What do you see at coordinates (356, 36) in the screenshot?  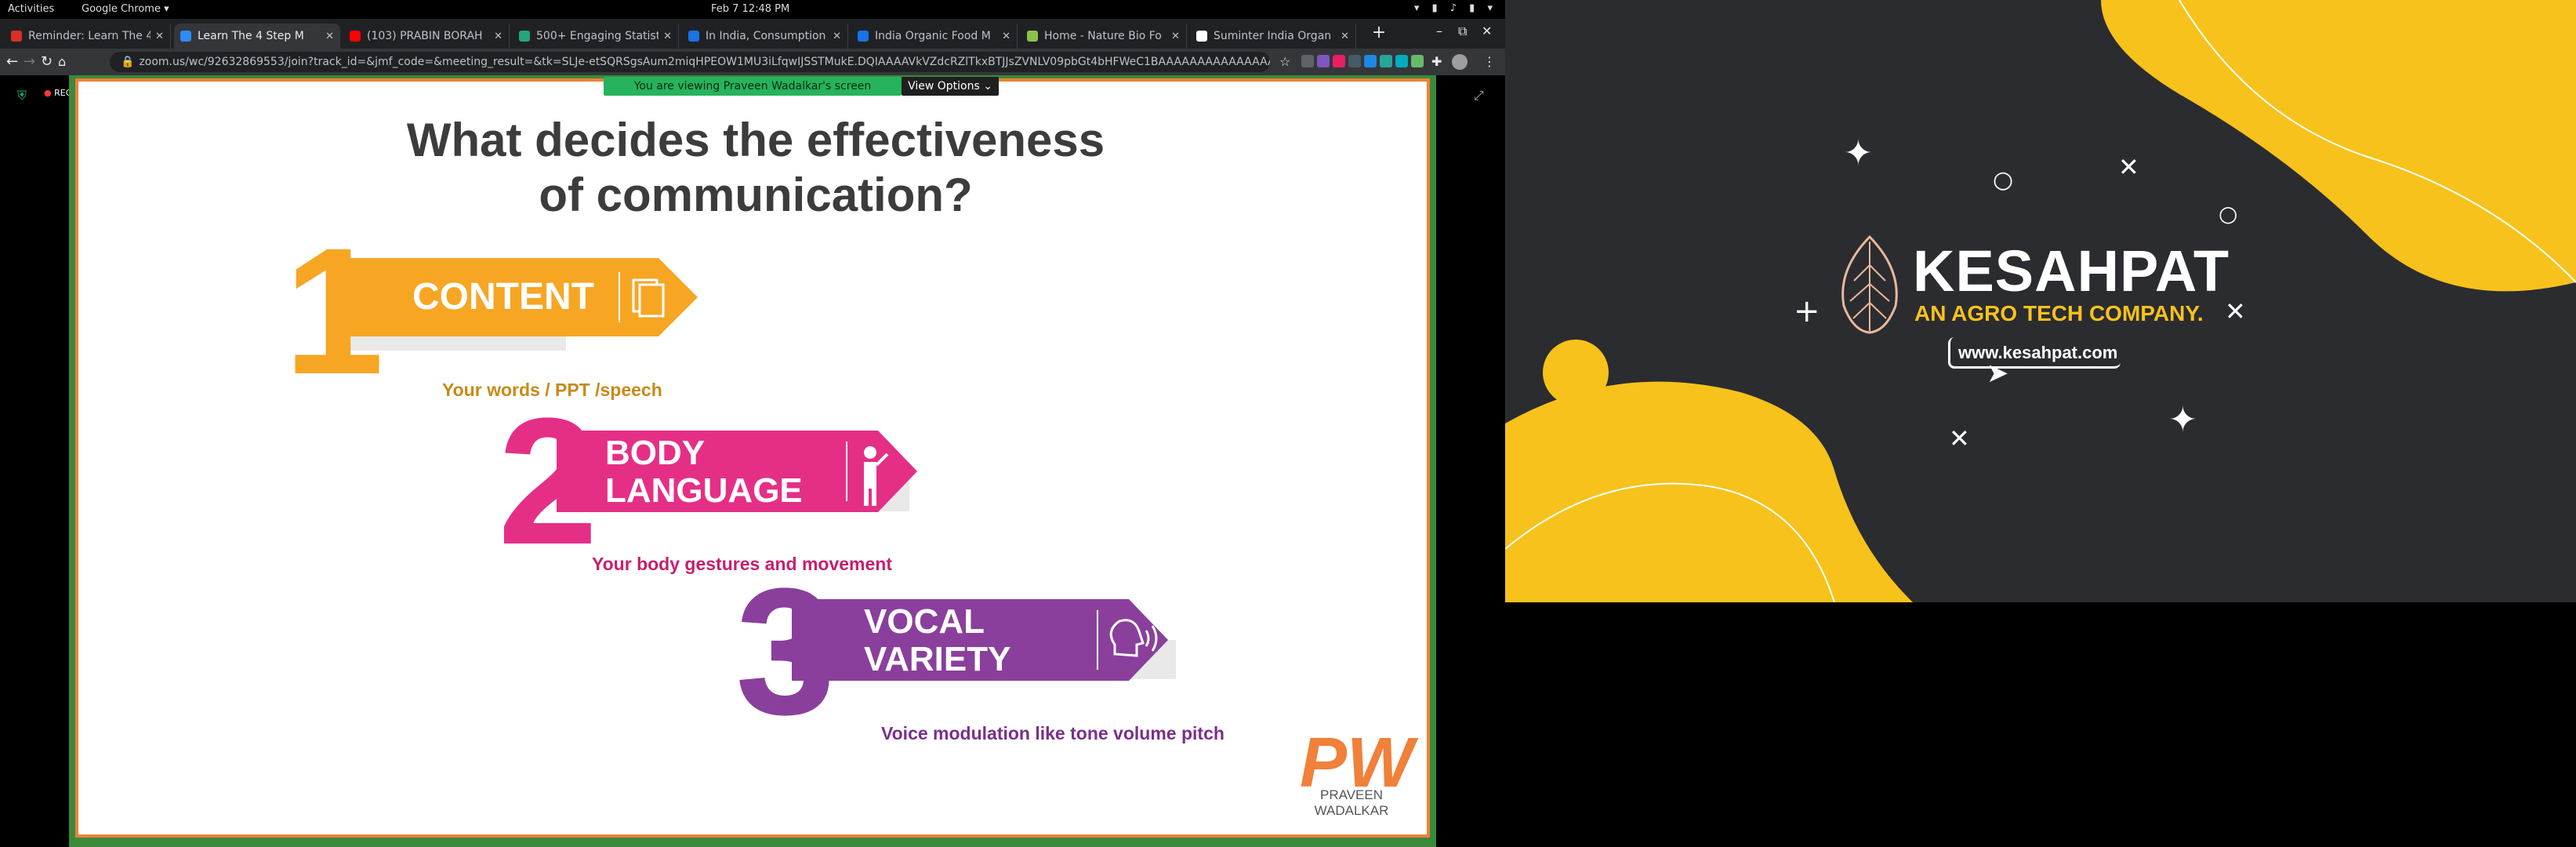 I see `youtube-icon` at bounding box center [356, 36].